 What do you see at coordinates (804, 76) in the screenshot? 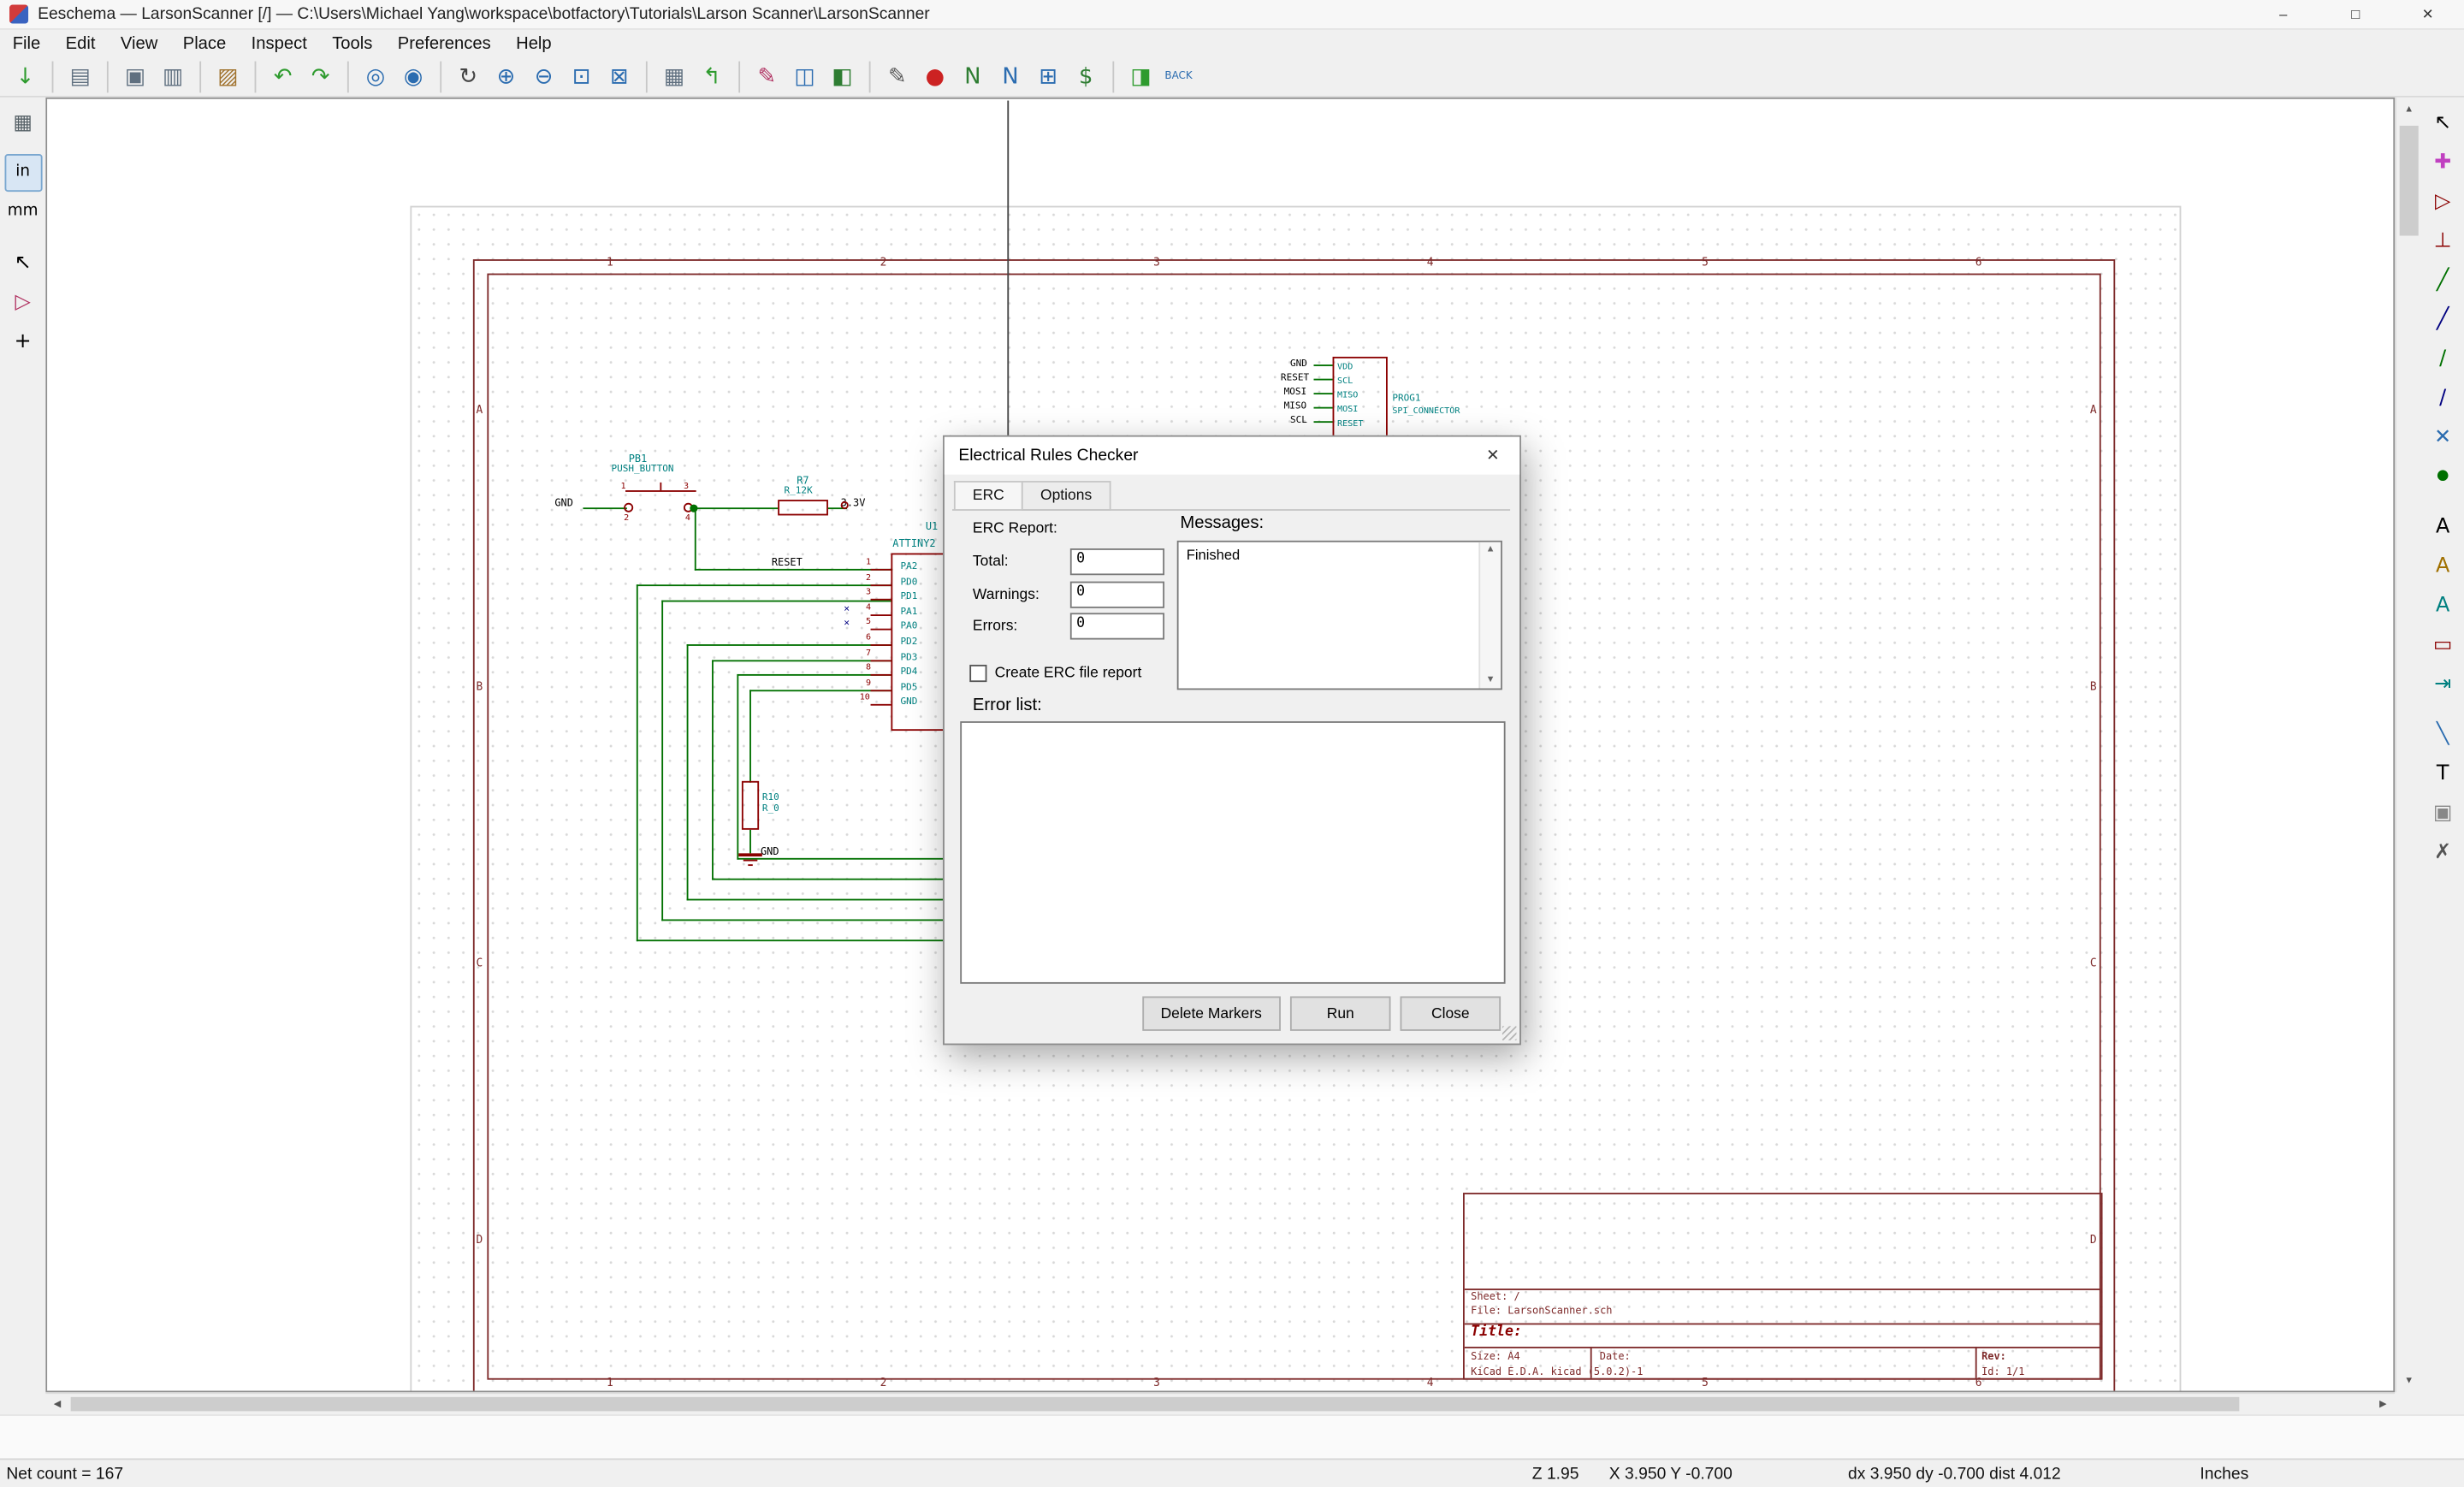
I see `symbol-browser-button: ◫` at bounding box center [804, 76].